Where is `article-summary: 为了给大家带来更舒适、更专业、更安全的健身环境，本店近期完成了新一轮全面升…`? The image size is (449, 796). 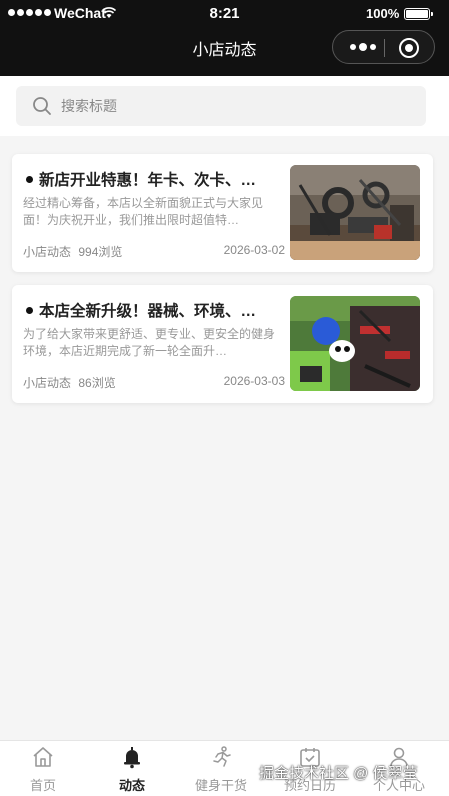 article-summary: 为了给大家带来更舒适、更专业、更安全的健身环境，本店近期完成了新一轮全面升… is located at coordinates (149, 342).